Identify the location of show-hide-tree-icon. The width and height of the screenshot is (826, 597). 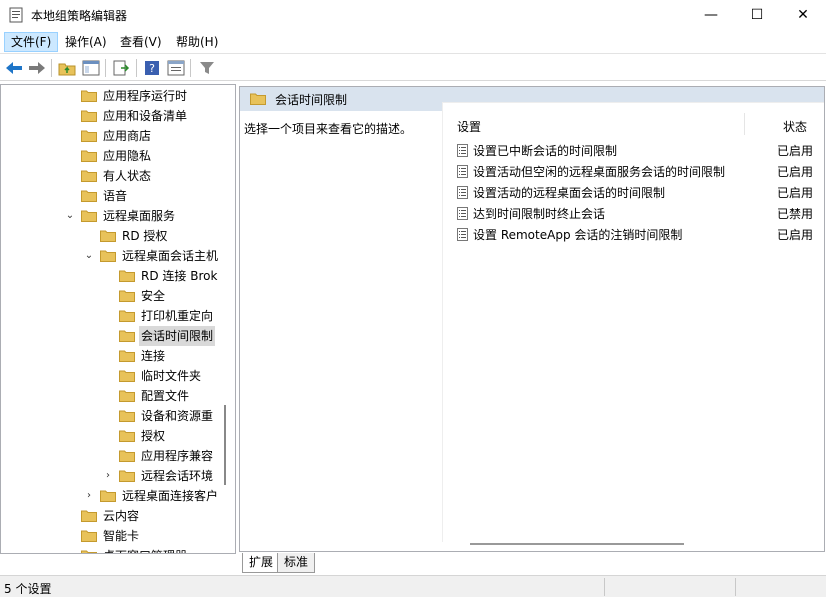
(91, 68).